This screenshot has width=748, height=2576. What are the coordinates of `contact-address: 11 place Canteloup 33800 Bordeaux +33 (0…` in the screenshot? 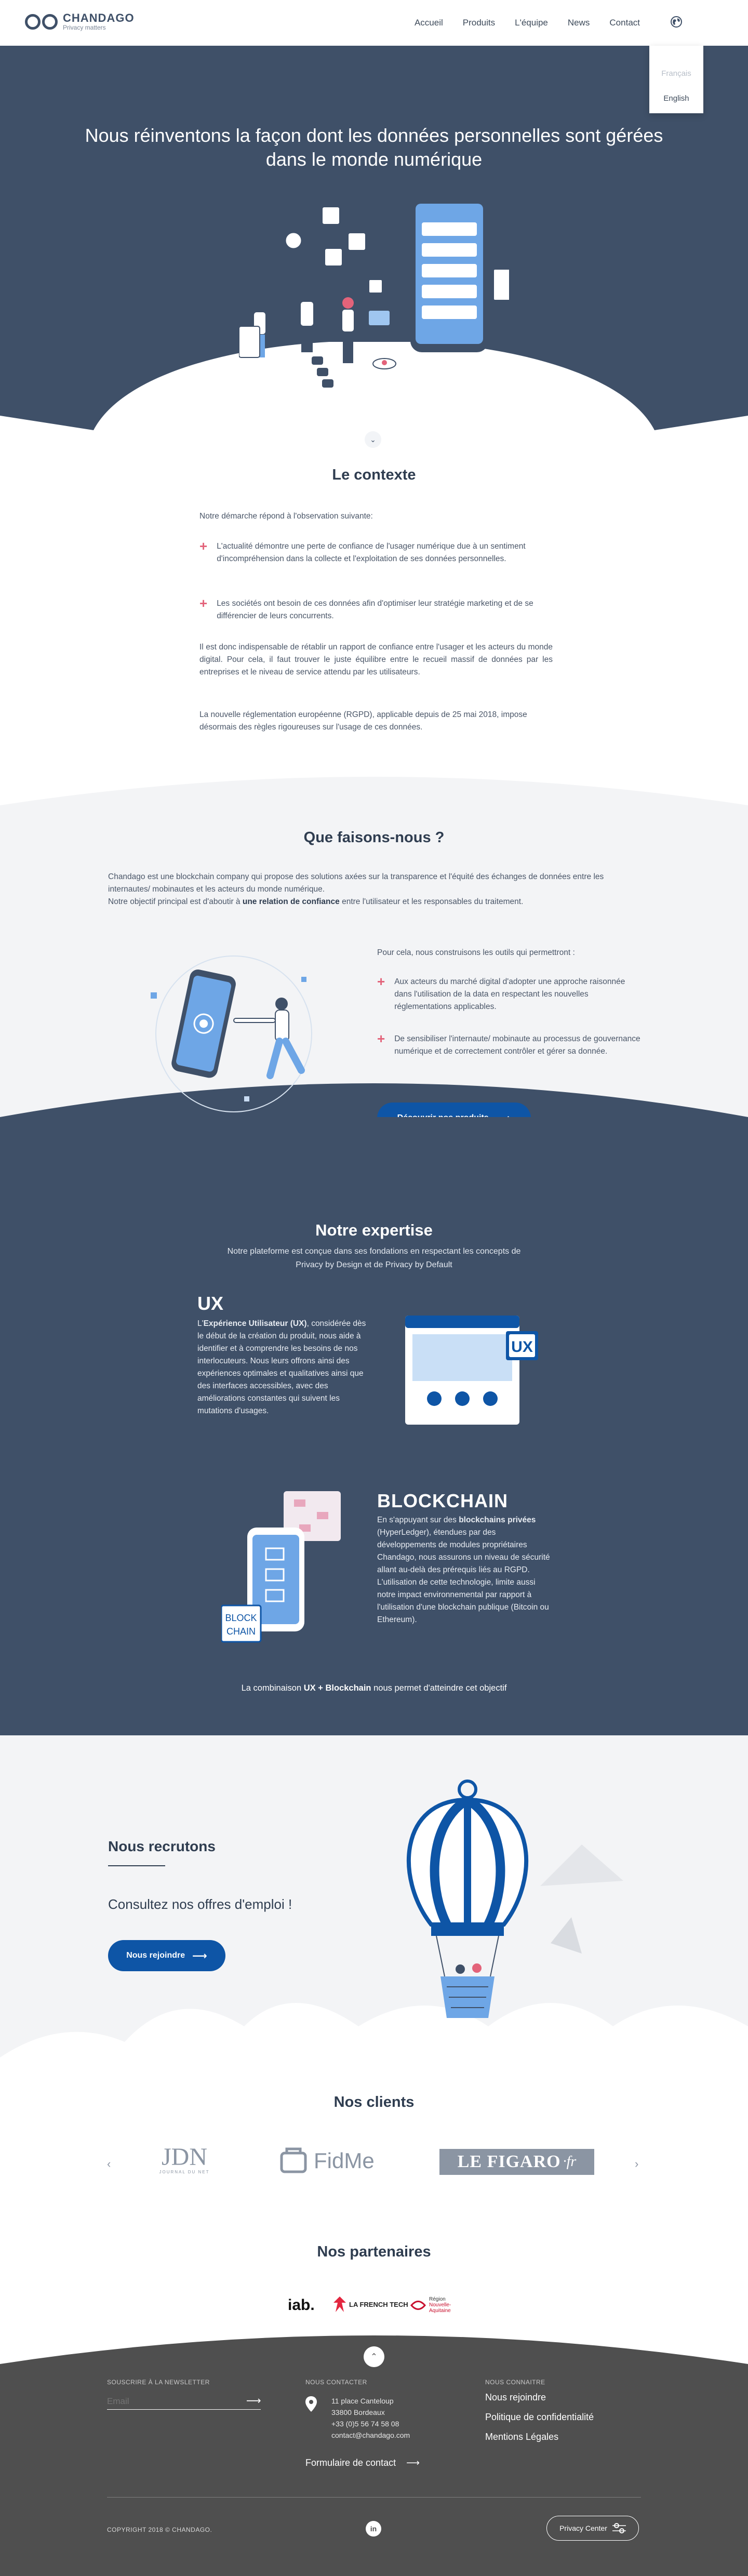 It's located at (370, 2418).